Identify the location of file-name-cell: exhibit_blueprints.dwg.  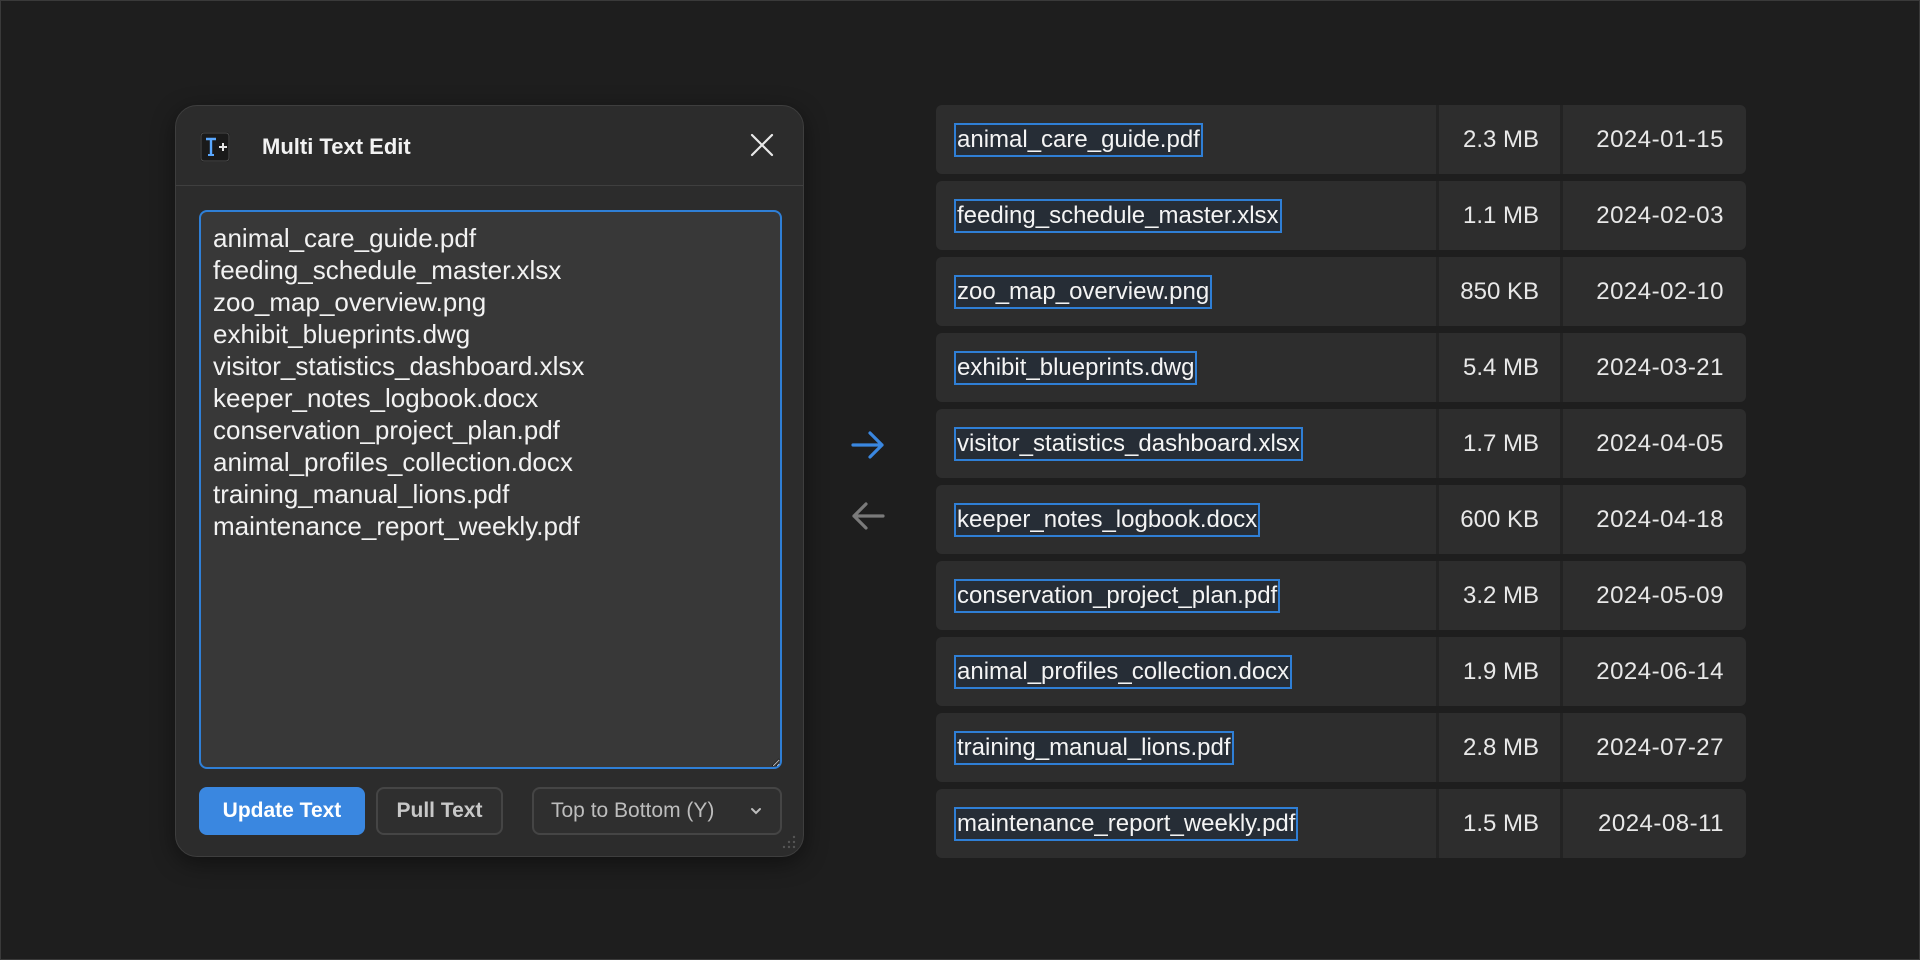
(1186, 367).